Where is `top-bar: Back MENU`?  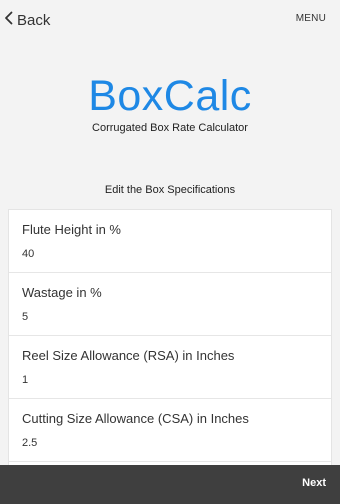 top-bar: Back MENU is located at coordinates (170, 20).